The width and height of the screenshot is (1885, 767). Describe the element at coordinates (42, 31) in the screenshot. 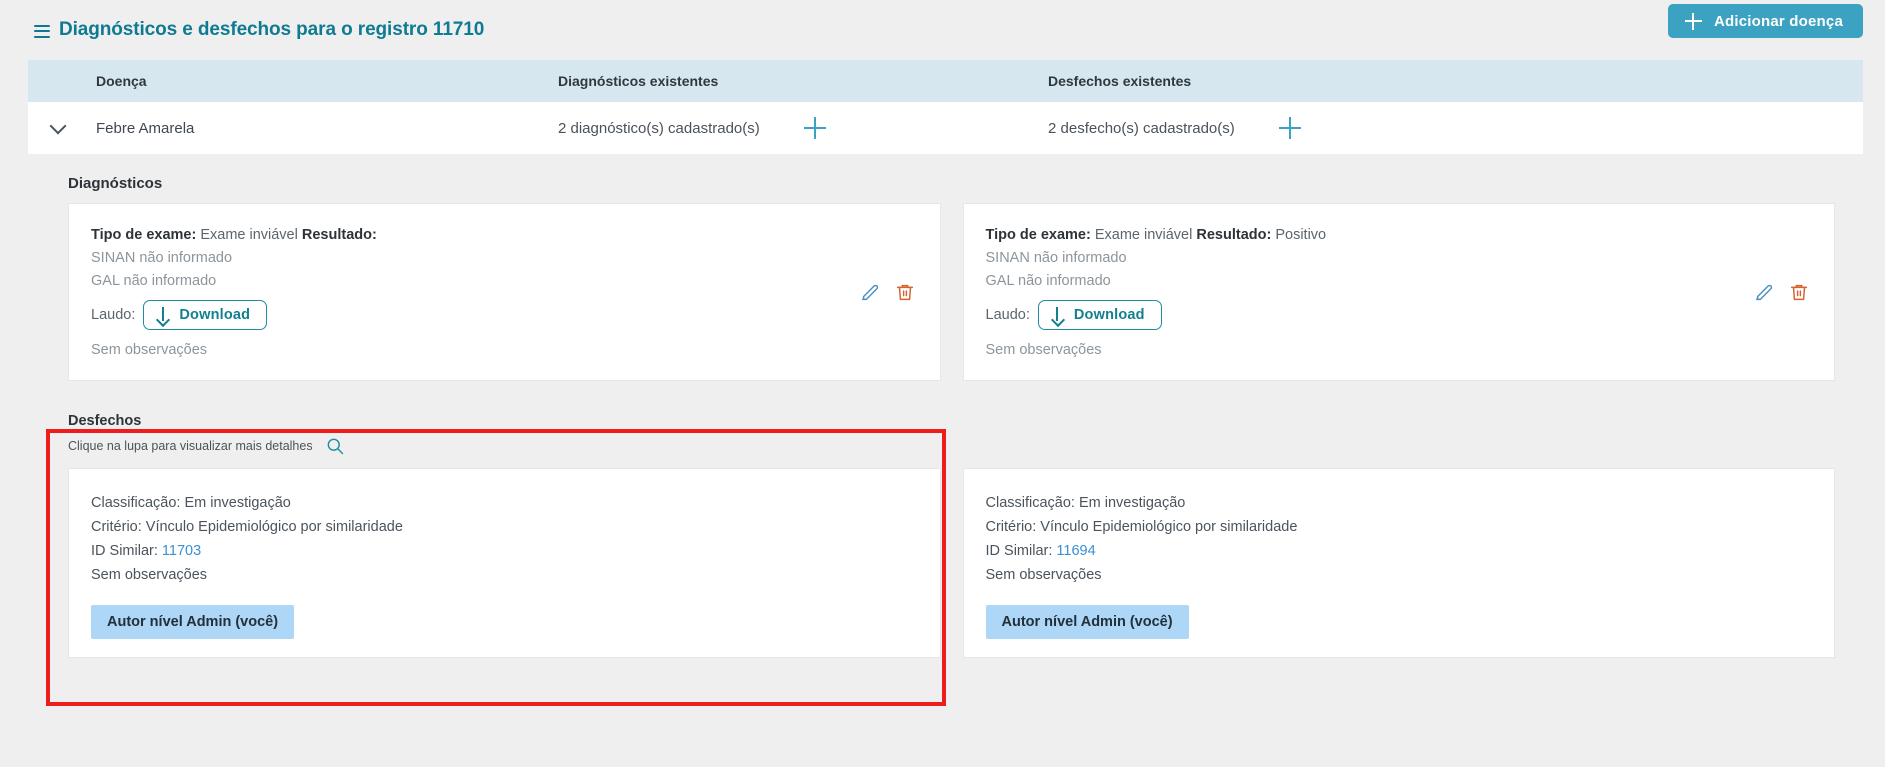

I see `list-icon` at that location.